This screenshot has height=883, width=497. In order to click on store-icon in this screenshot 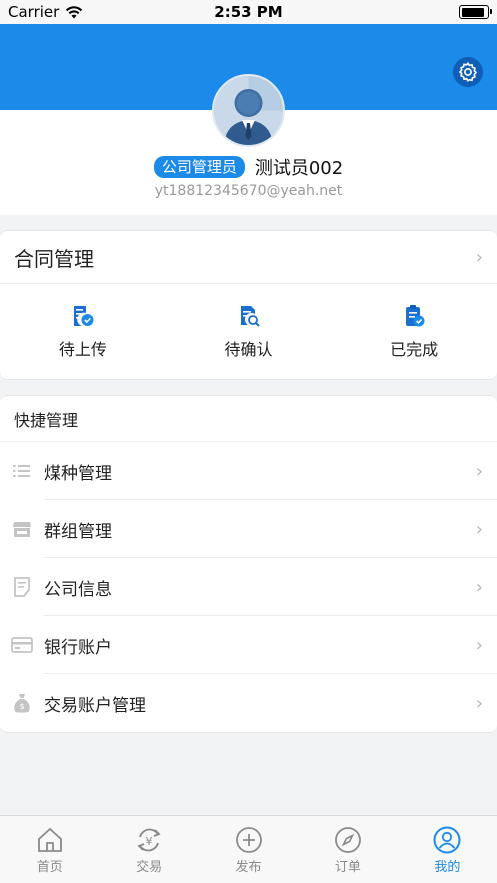, I will do `click(22, 529)`.